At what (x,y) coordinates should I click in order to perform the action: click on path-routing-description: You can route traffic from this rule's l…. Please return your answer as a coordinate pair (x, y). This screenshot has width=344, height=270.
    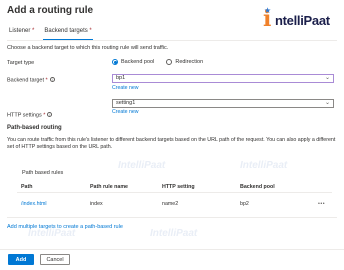
    Looking at the image, I should click on (171, 143).